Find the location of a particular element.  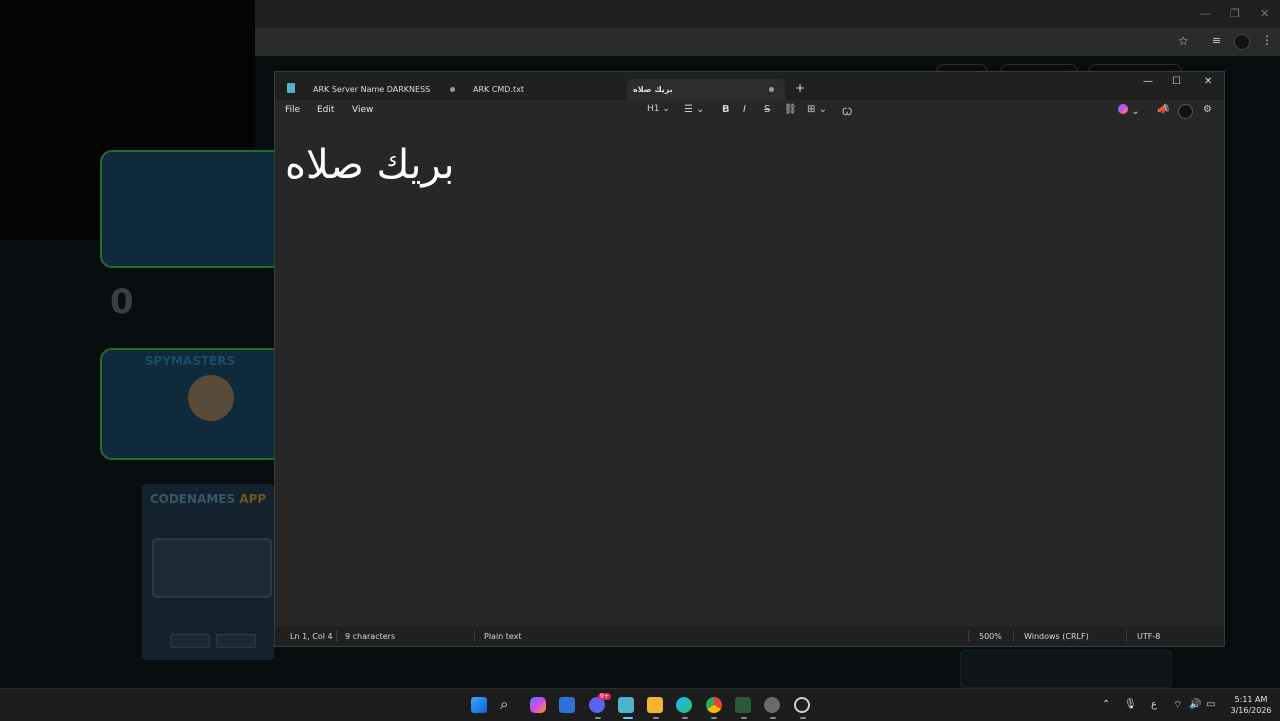

tab-label: ARK Server Name DARKNESS is located at coordinates (372, 89).